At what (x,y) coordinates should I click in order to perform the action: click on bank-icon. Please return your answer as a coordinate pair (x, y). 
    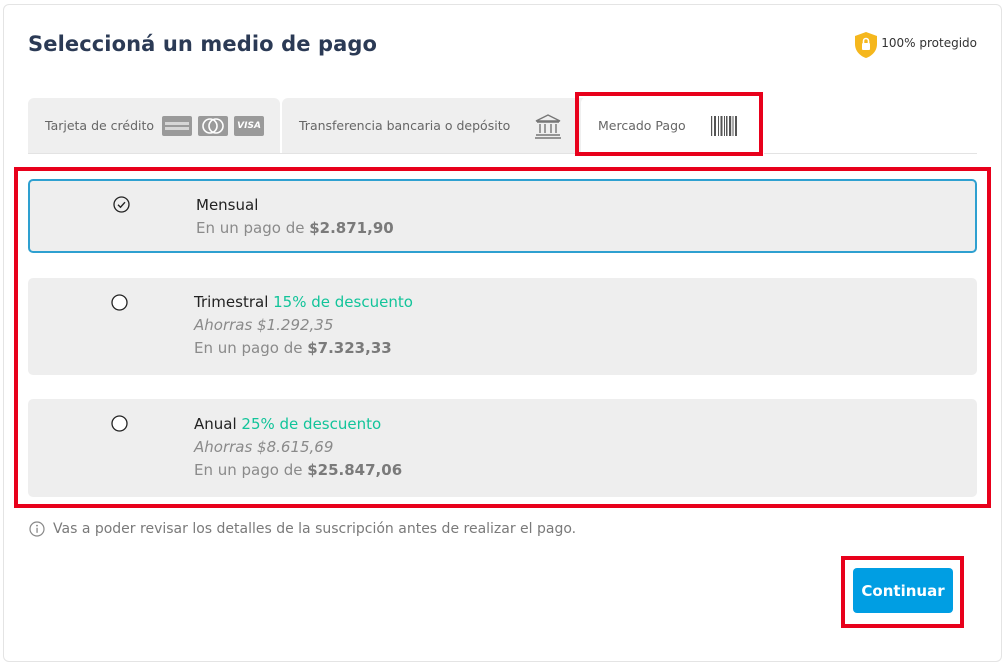
    Looking at the image, I should click on (548, 126).